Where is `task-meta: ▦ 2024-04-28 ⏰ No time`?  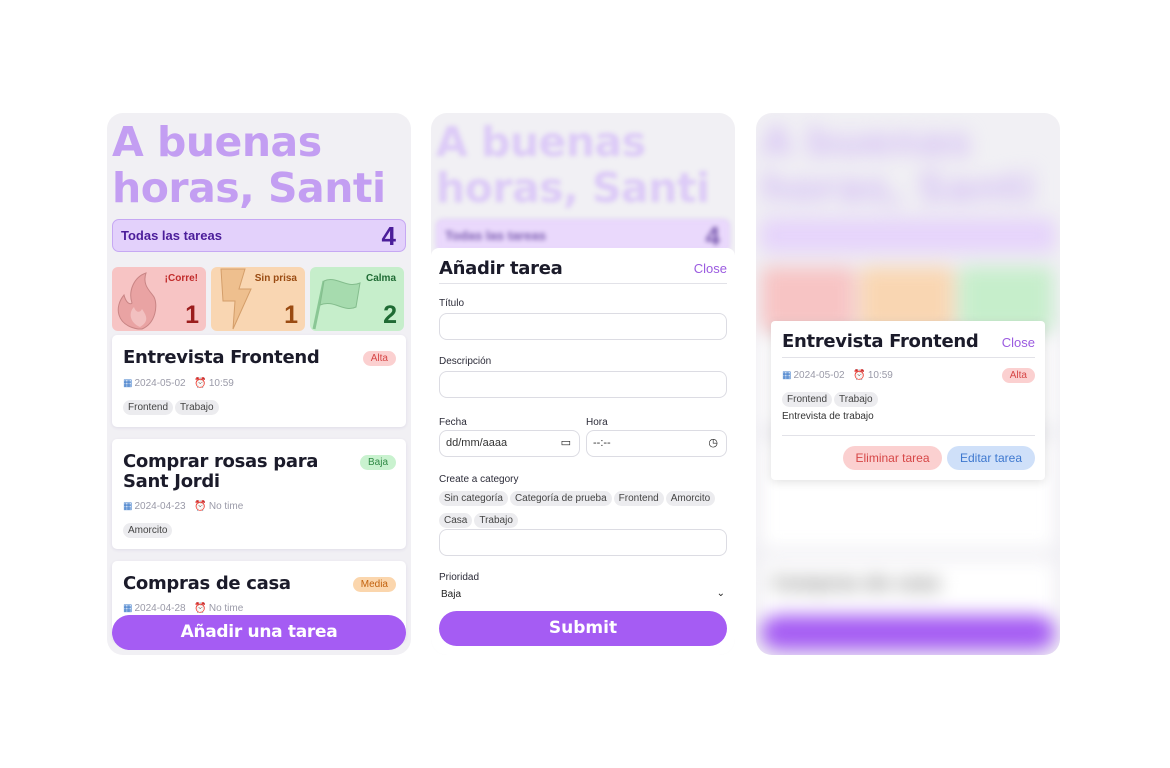 task-meta: ▦ 2024-04-28 ⏰ No time is located at coordinates (183, 608).